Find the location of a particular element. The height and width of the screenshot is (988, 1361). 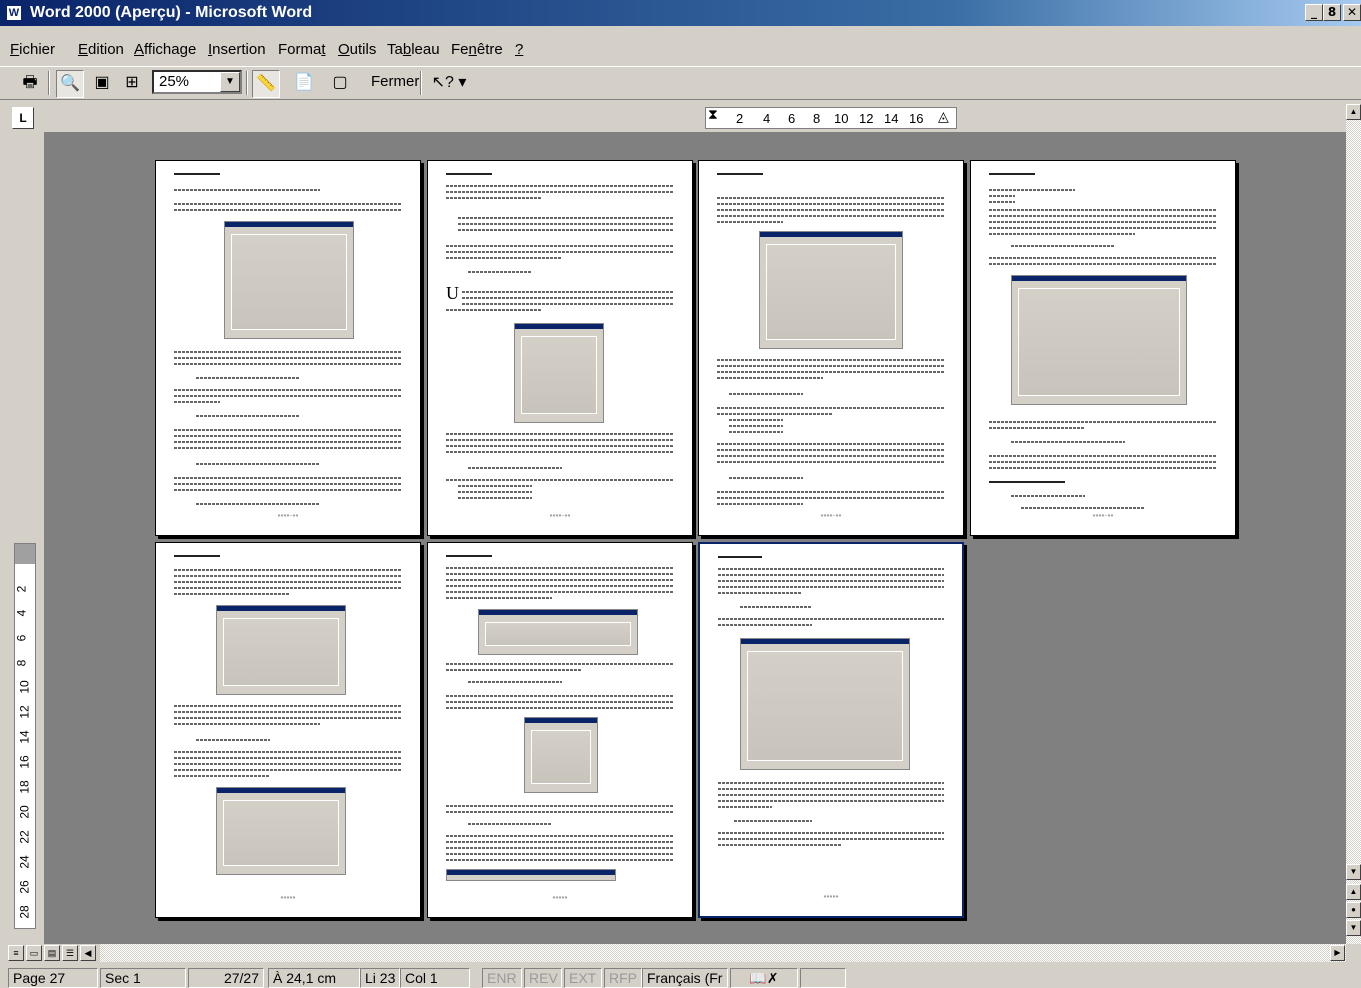

scroll-up-icon: ▲ is located at coordinates (1353, 112).